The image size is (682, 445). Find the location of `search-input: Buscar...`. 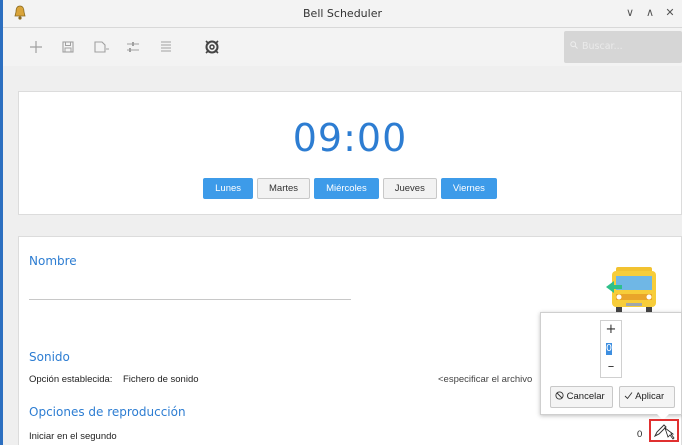

search-input: Buscar... is located at coordinates (623, 47).